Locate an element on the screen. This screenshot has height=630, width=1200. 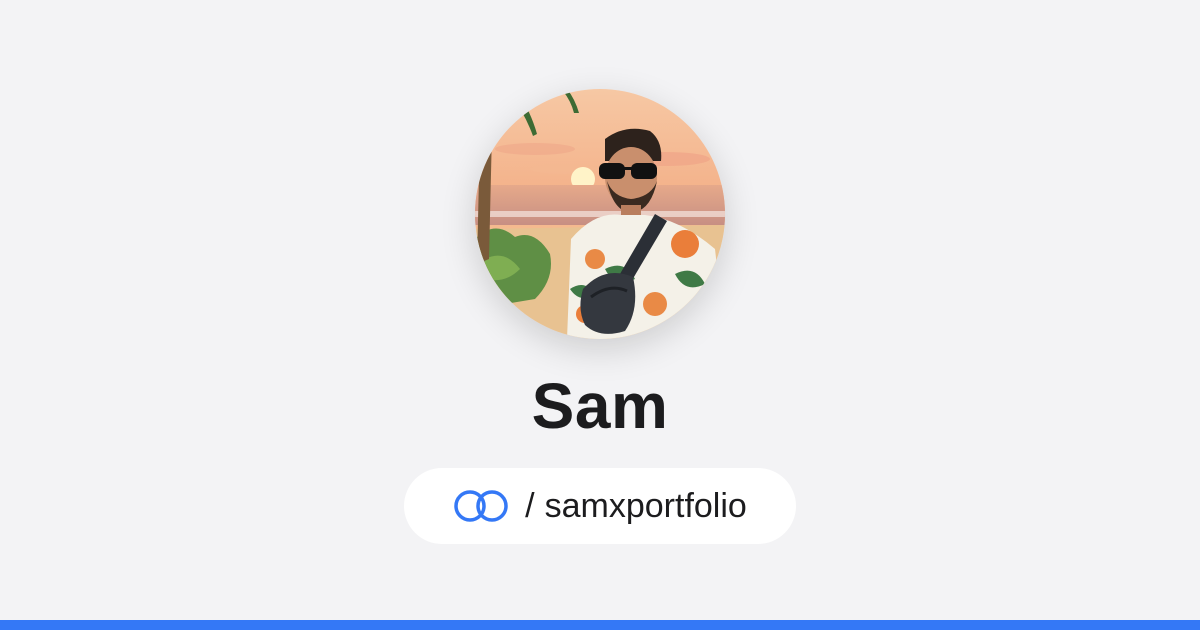
avatar is located at coordinates (600, 214).